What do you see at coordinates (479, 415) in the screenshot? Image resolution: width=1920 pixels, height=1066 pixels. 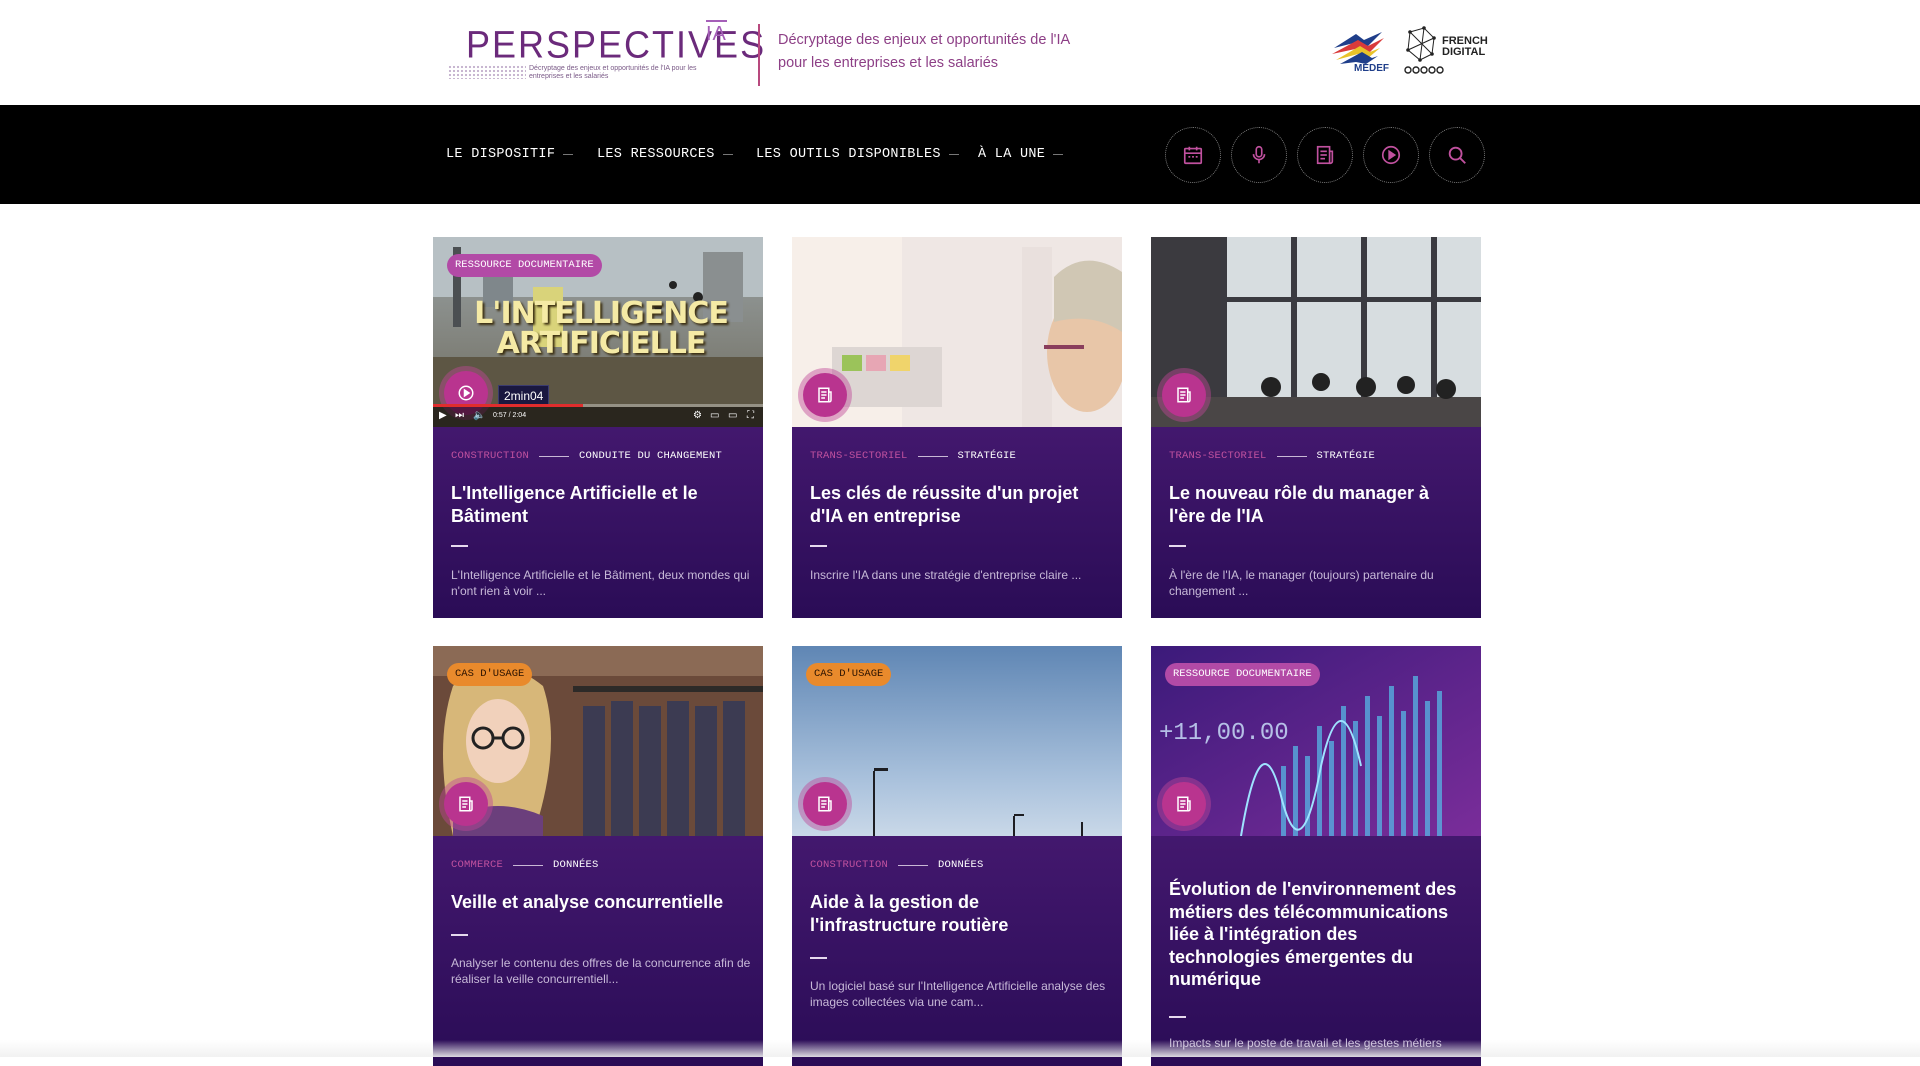 I see `player-volume-icon: 🔈` at bounding box center [479, 415].